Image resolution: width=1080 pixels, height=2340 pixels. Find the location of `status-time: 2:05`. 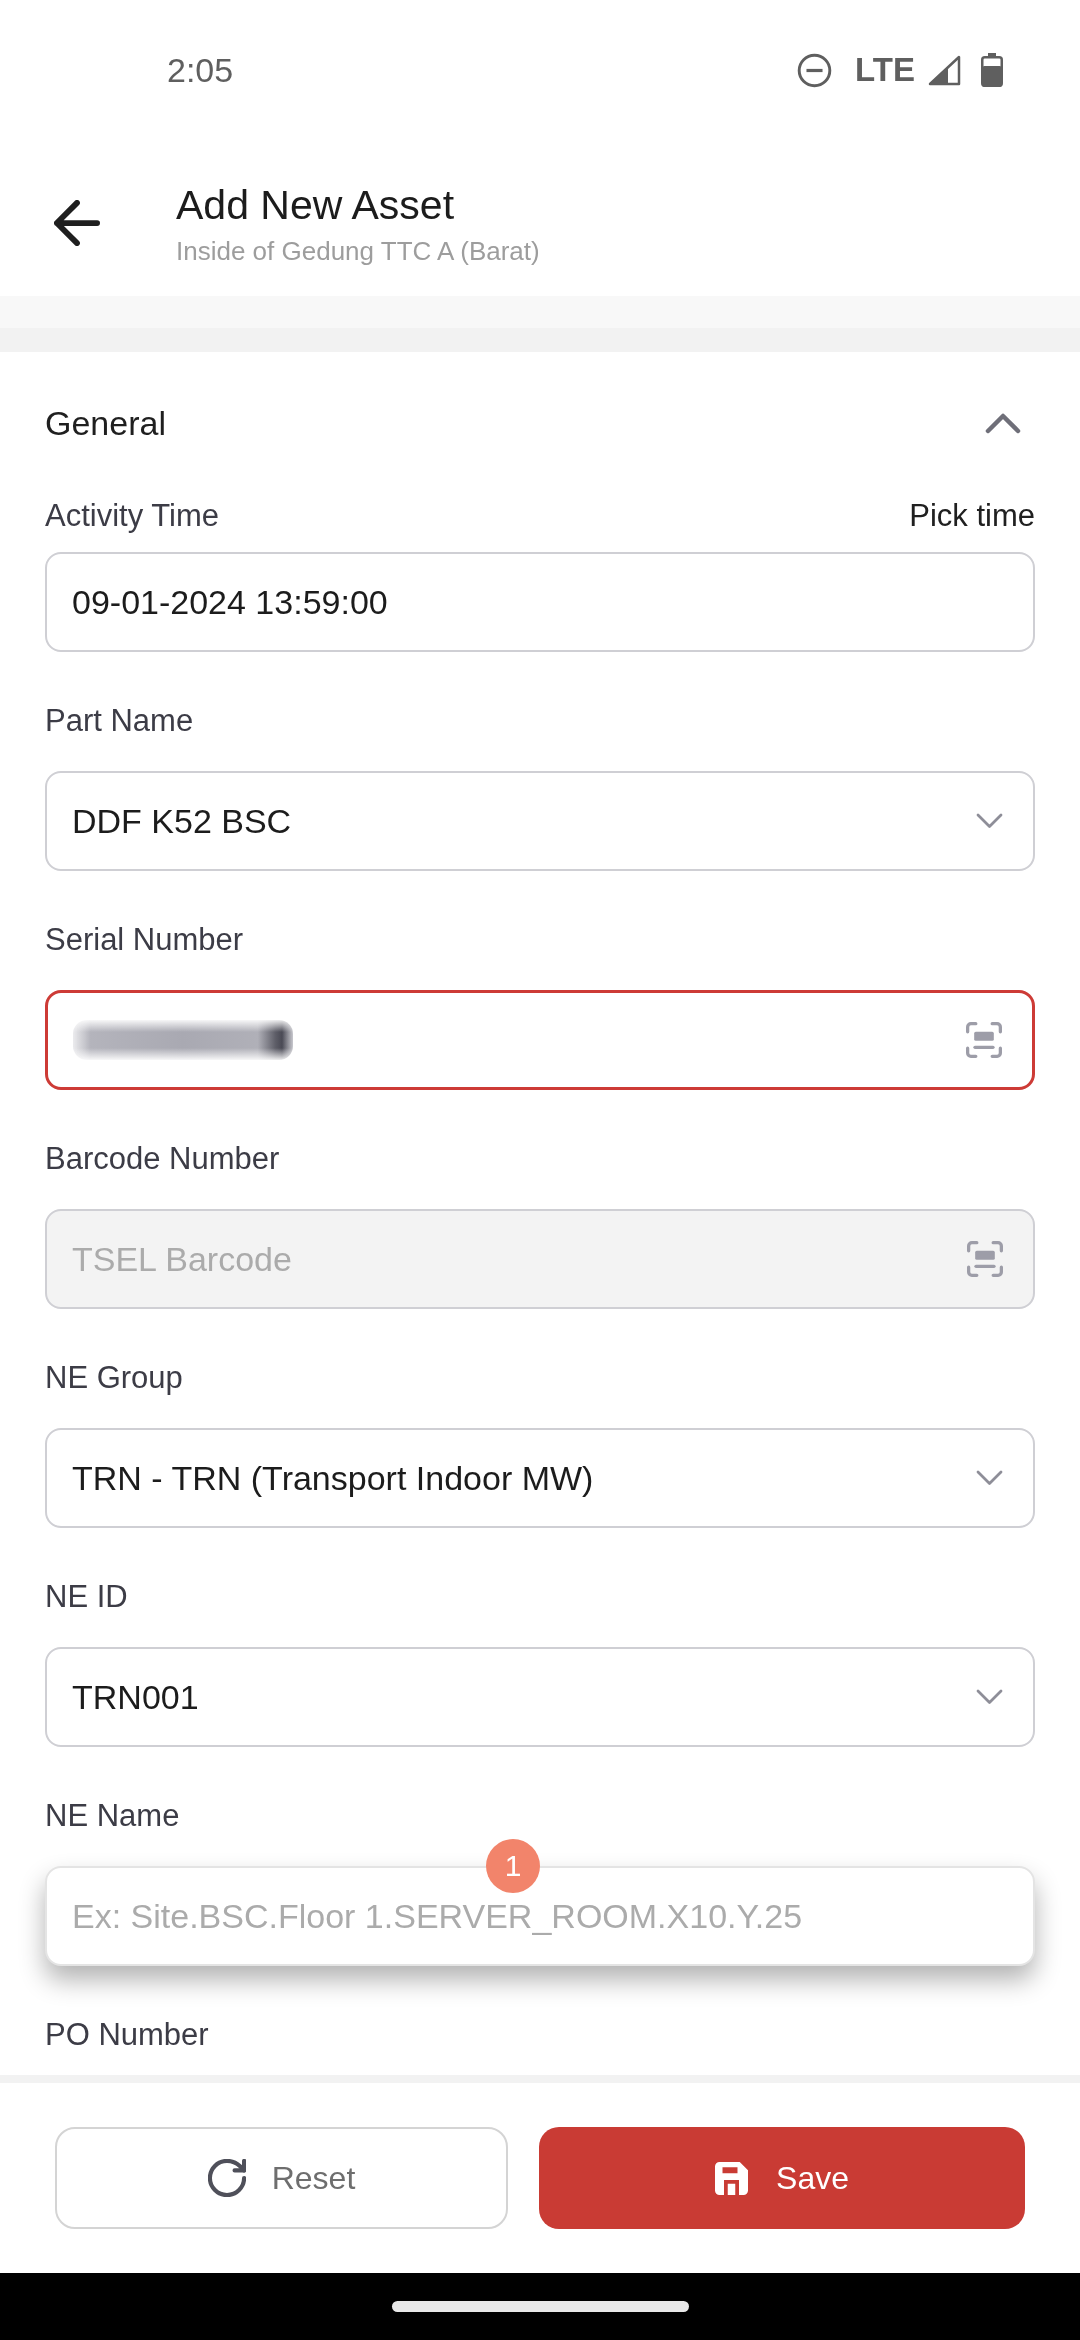

status-time: 2:05 is located at coordinates (200, 70).